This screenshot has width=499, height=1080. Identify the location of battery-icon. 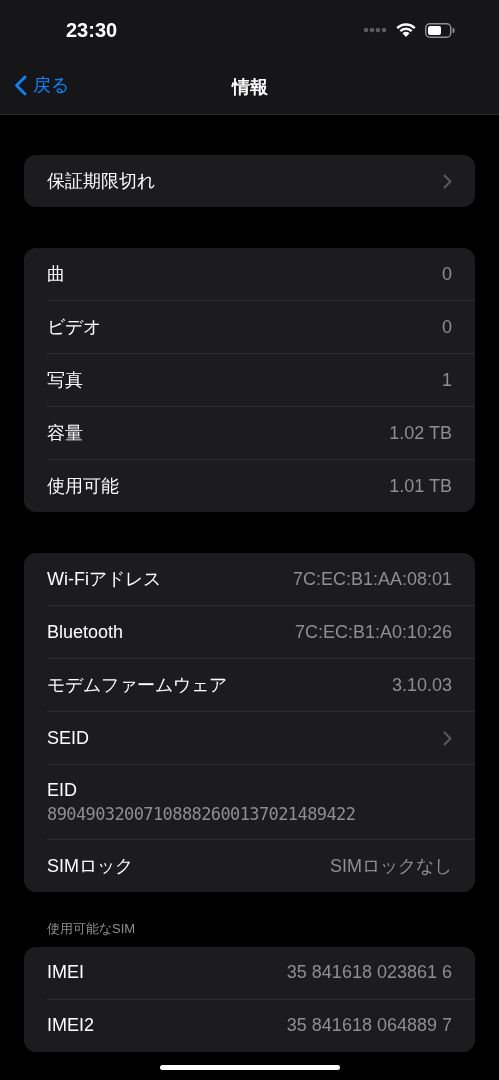
(440, 30).